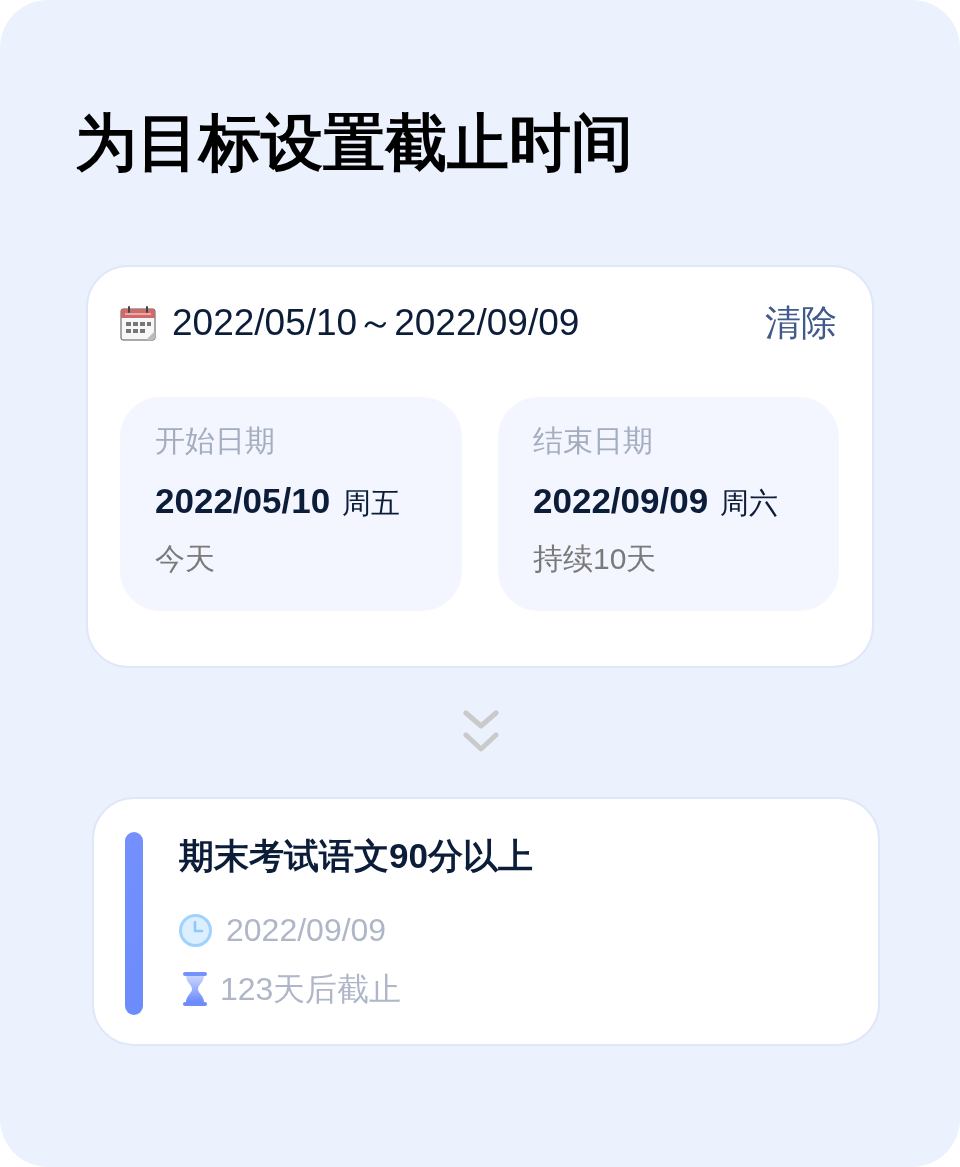 Image resolution: width=960 pixels, height=1167 pixels. Describe the element at coordinates (243, 501) in the screenshot. I see `date-value: 2022/05/10` at that location.